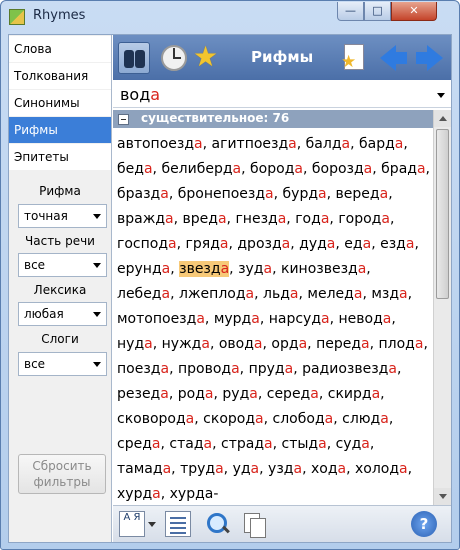 This screenshot has width=460, height=550. I want to click on rhyme-word: балда, so click(328, 144).